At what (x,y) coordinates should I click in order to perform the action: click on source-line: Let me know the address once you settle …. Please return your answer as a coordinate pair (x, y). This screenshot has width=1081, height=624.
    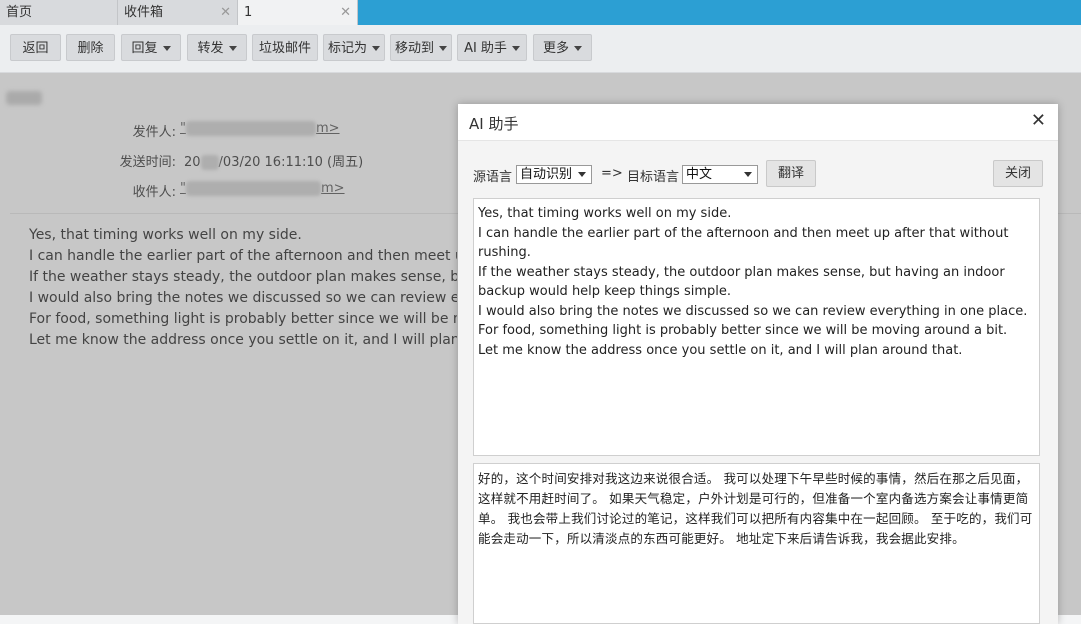
    Looking at the image, I should click on (720, 350).